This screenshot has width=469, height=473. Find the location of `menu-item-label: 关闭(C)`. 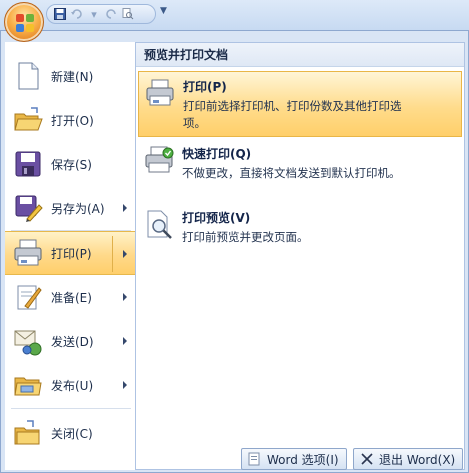

menu-item-label: 关闭(C) is located at coordinates (72, 433).